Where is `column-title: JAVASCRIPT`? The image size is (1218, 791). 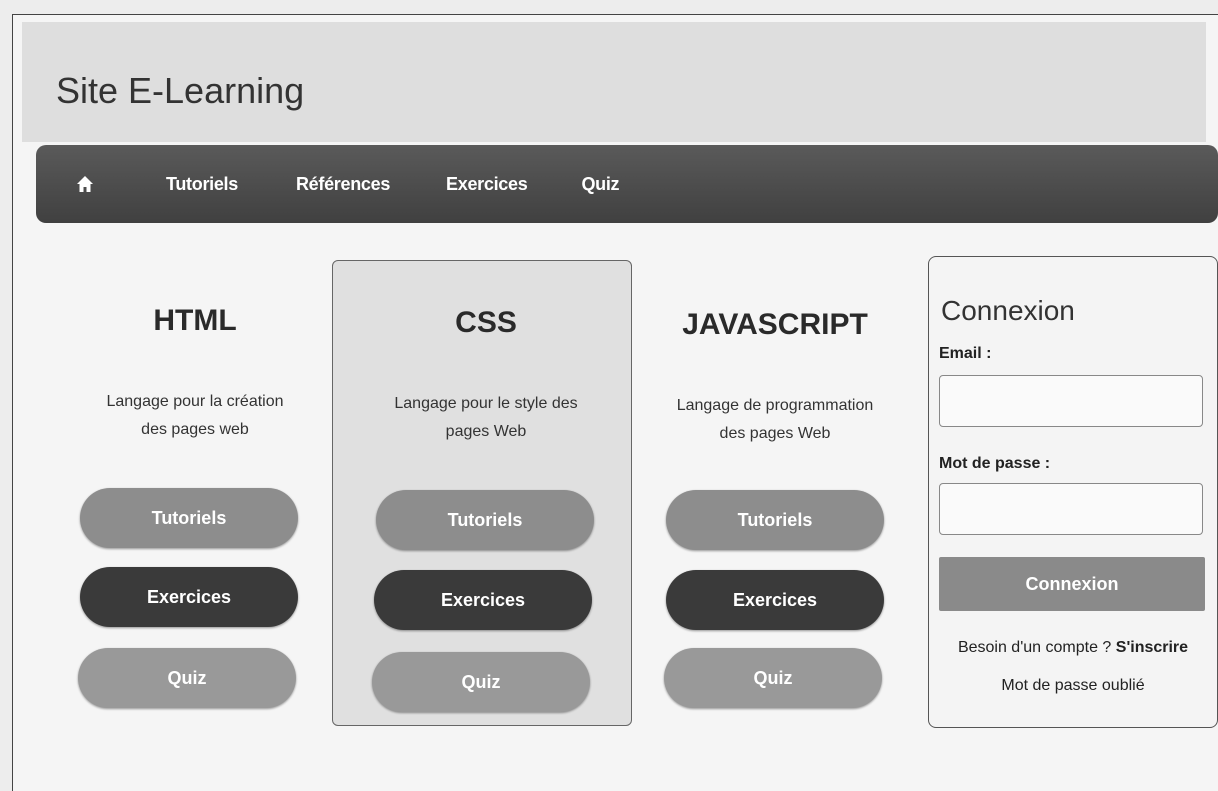
column-title: JAVASCRIPT is located at coordinates (775, 324).